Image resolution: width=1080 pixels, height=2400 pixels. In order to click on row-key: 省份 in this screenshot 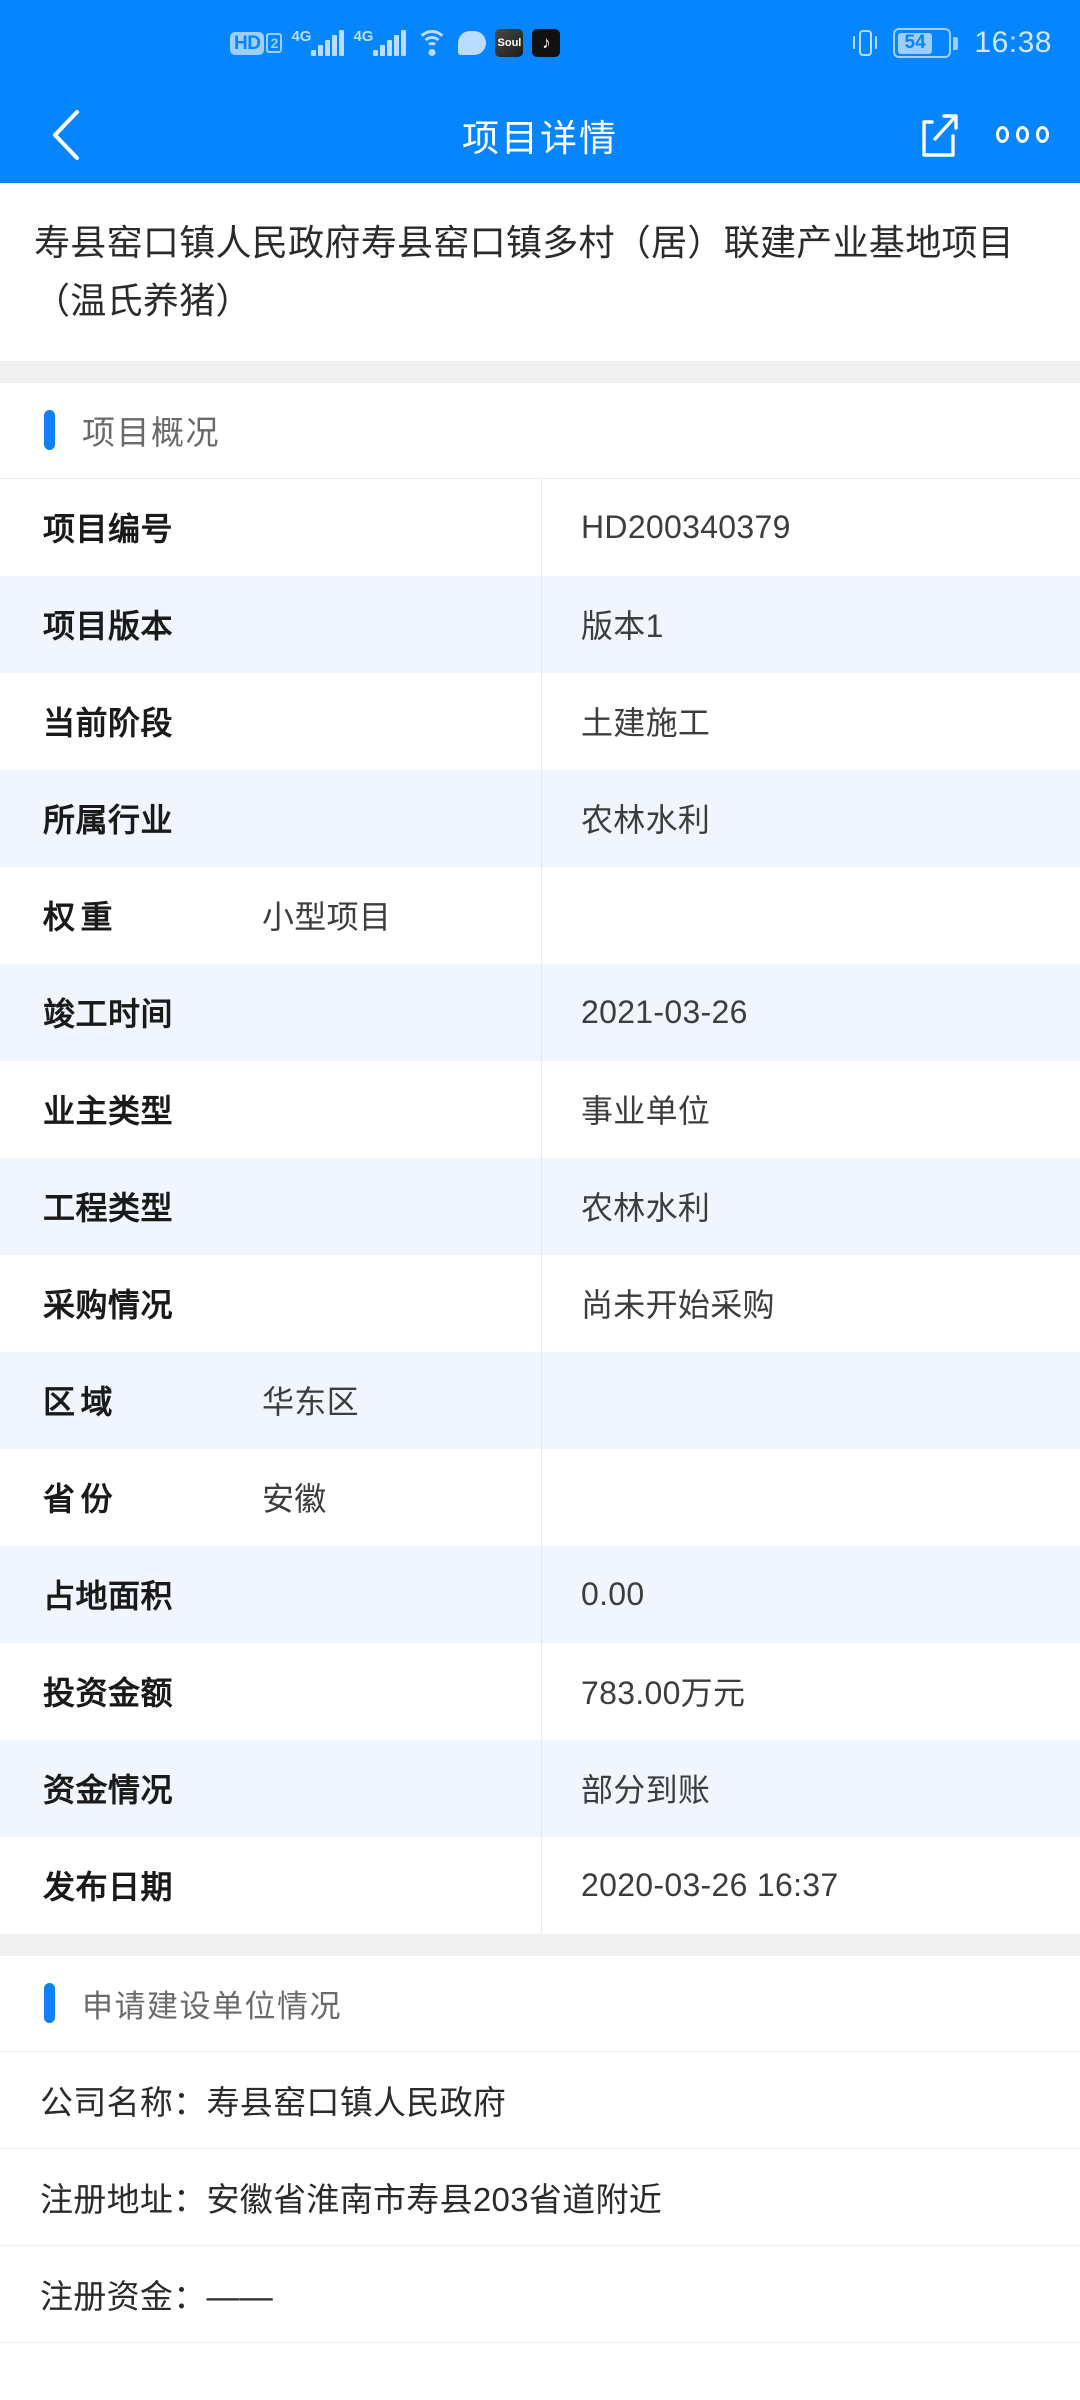, I will do `click(111, 1497)`.